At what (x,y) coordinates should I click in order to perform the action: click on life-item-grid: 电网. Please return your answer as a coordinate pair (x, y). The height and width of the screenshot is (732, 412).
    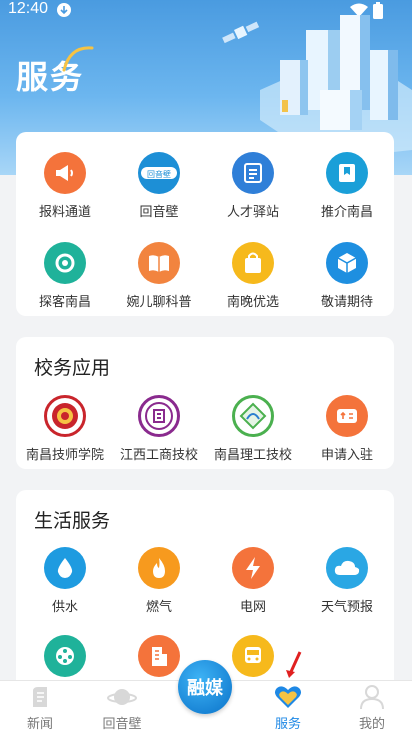
    Looking at the image, I should click on (253, 581).